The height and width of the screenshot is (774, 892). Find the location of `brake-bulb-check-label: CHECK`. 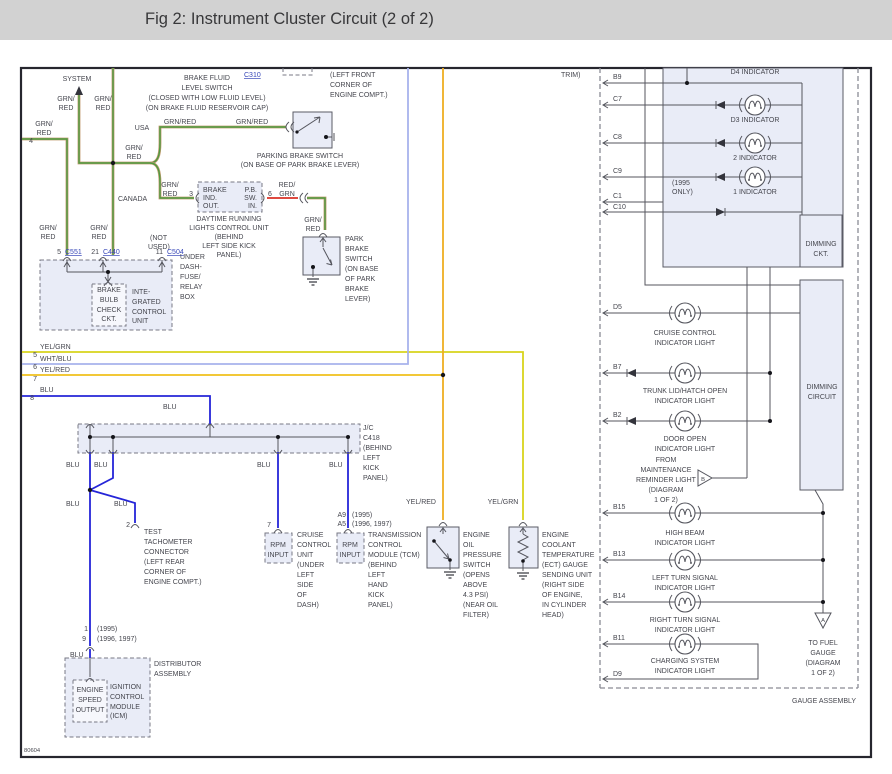

brake-bulb-check-label: CHECK is located at coordinates (109, 310).